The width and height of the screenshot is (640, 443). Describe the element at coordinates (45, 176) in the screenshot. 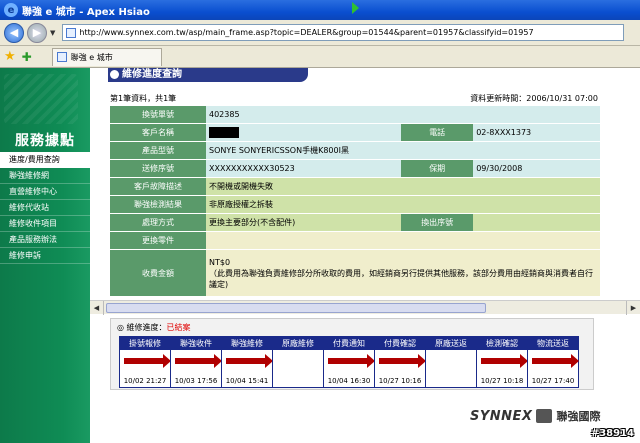

I see `sidebar-item-repair-network: 聯強維修網` at that location.